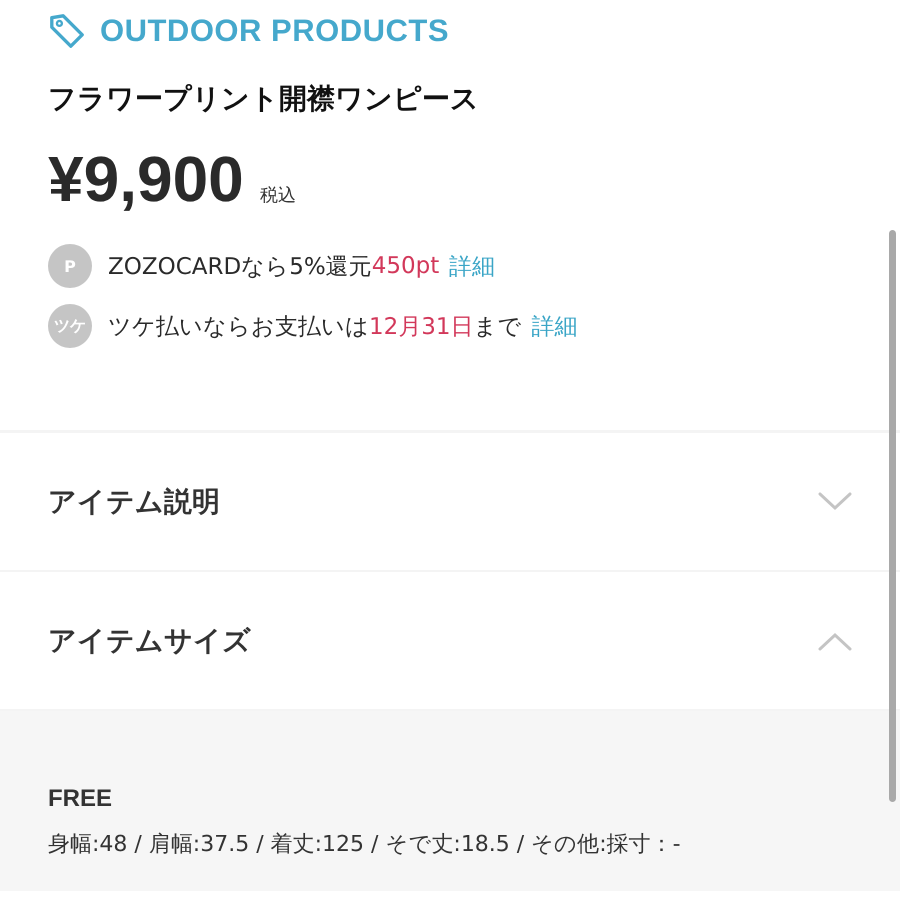 The width and height of the screenshot is (900, 900). What do you see at coordinates (264, 99) in the screenshot?
I see `product-title: フラワープリント開襟ワンピース` at bounding box center [264, 99].